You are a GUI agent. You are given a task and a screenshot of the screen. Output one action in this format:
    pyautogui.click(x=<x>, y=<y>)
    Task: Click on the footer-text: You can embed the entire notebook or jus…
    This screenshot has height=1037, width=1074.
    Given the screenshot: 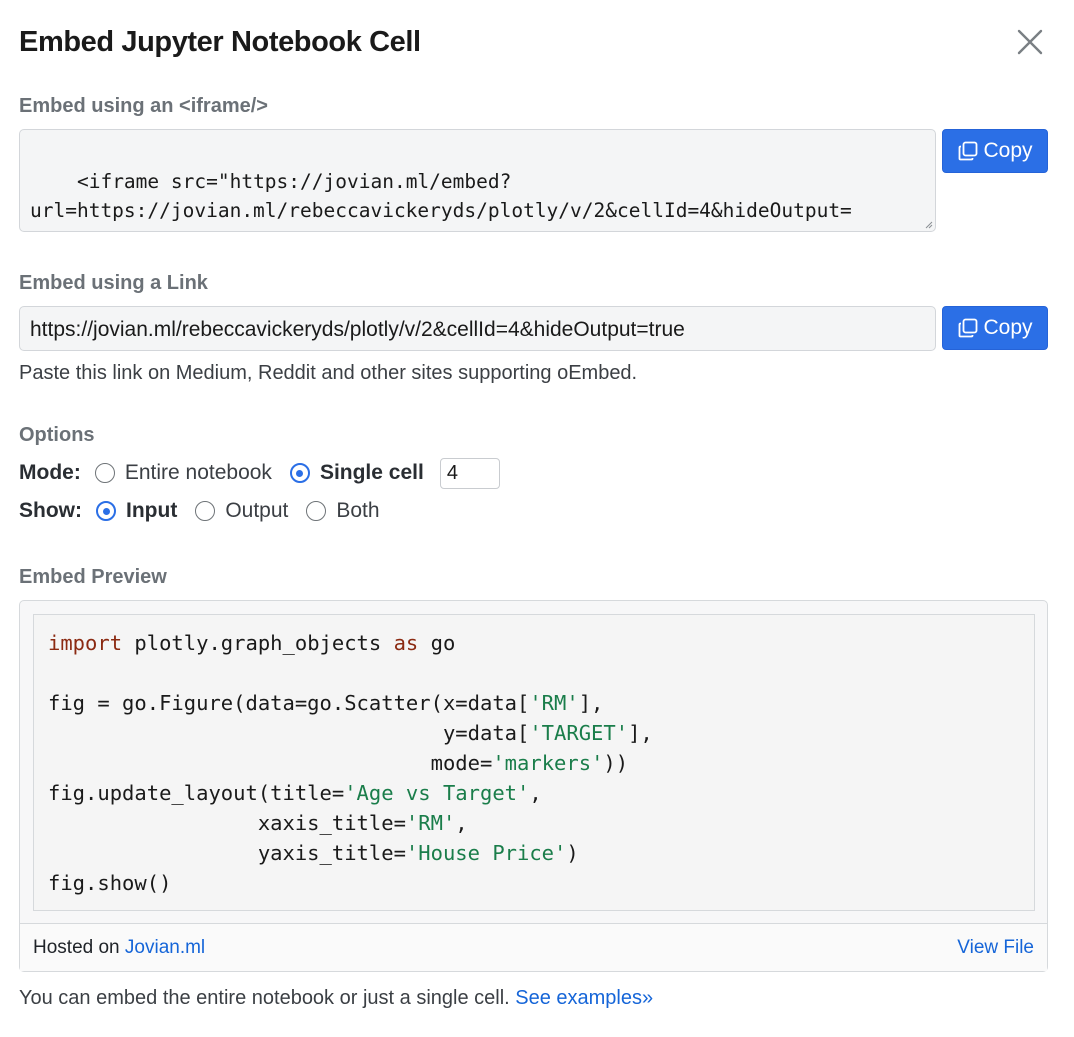 What is the action you would take?
    pyautogui.click(x=336, y=998)
    